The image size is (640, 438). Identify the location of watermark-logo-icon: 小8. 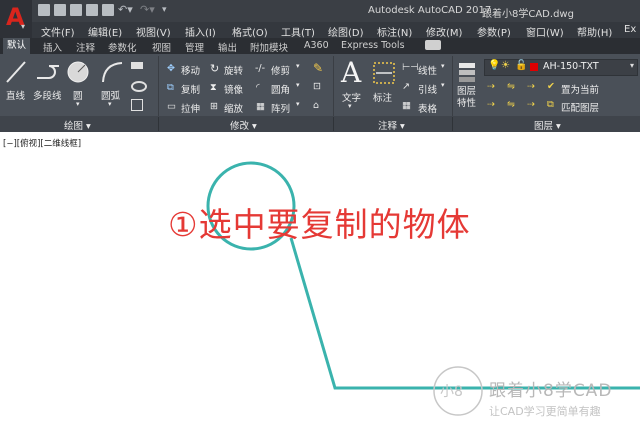
(451, 392).